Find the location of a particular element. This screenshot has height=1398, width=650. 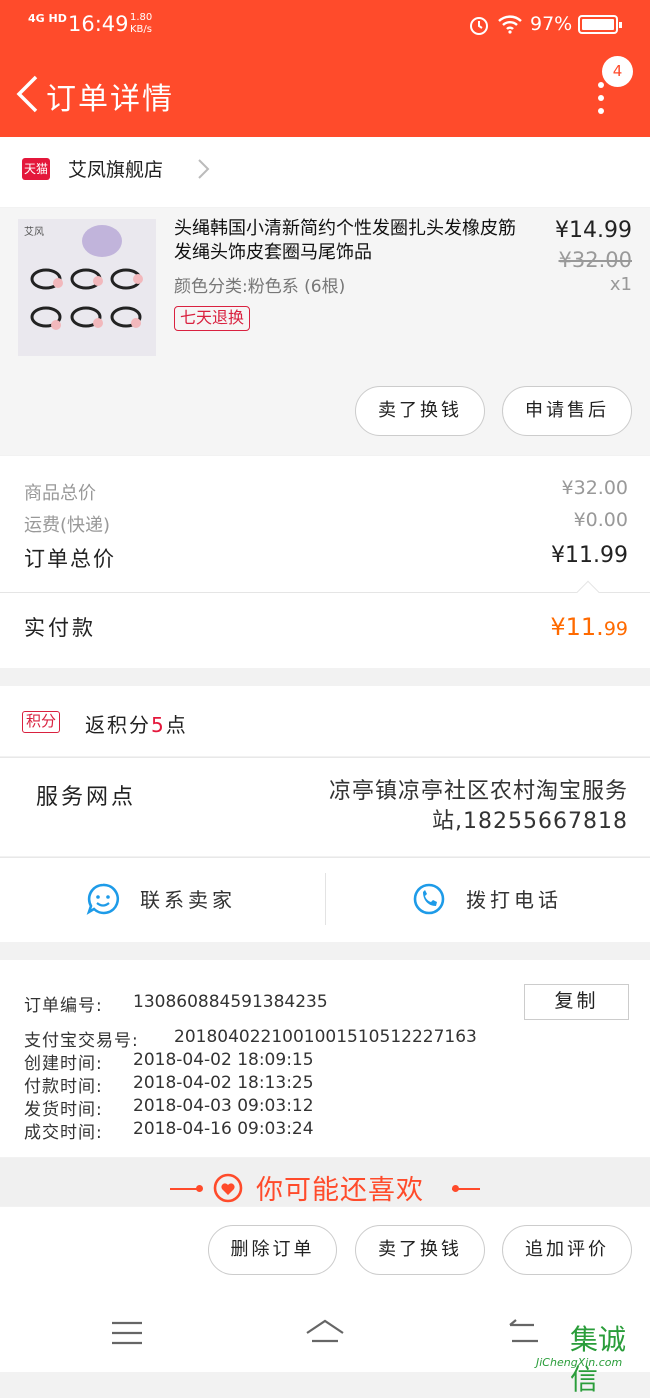

network-speed: 1.80 KB/s is located at coordinates (141, 23).